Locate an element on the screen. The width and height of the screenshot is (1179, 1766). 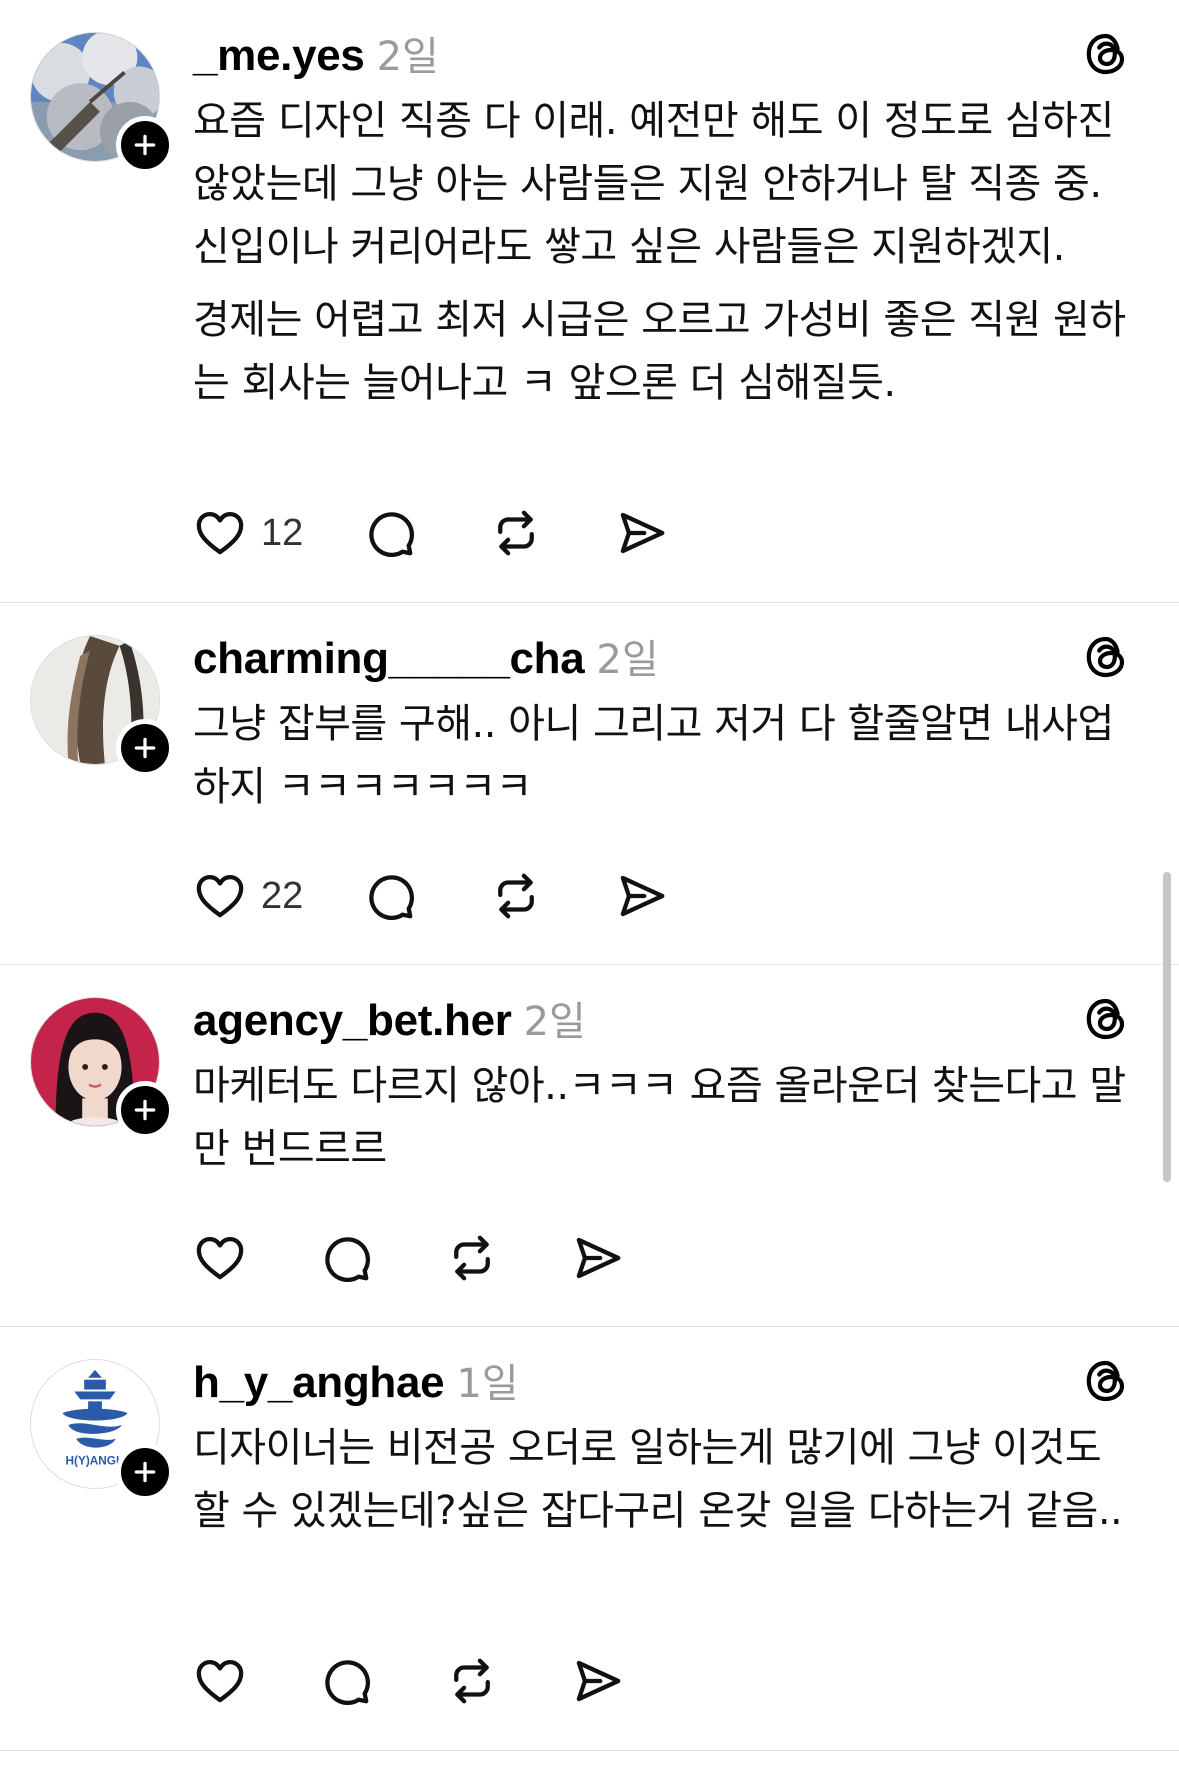
post-header: charming_____cha 2일 is located at coordinates (426, 655).